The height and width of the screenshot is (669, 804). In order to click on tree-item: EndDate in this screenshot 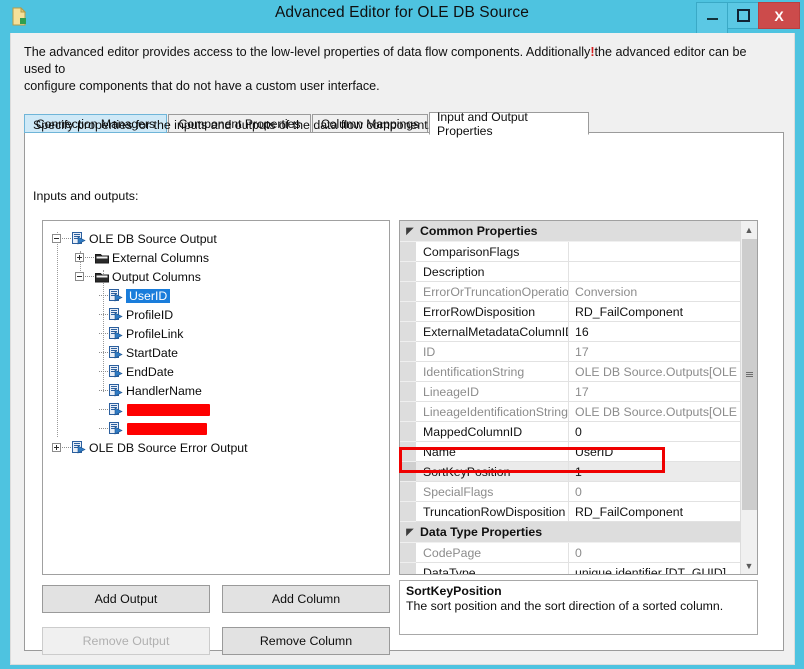, I will do `click(136, 371)`.